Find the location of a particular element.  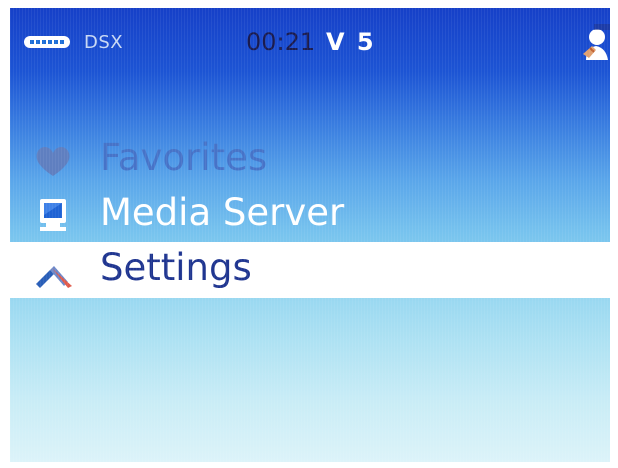

volume-indicator: V 5 is located at coordinates (351, 42).